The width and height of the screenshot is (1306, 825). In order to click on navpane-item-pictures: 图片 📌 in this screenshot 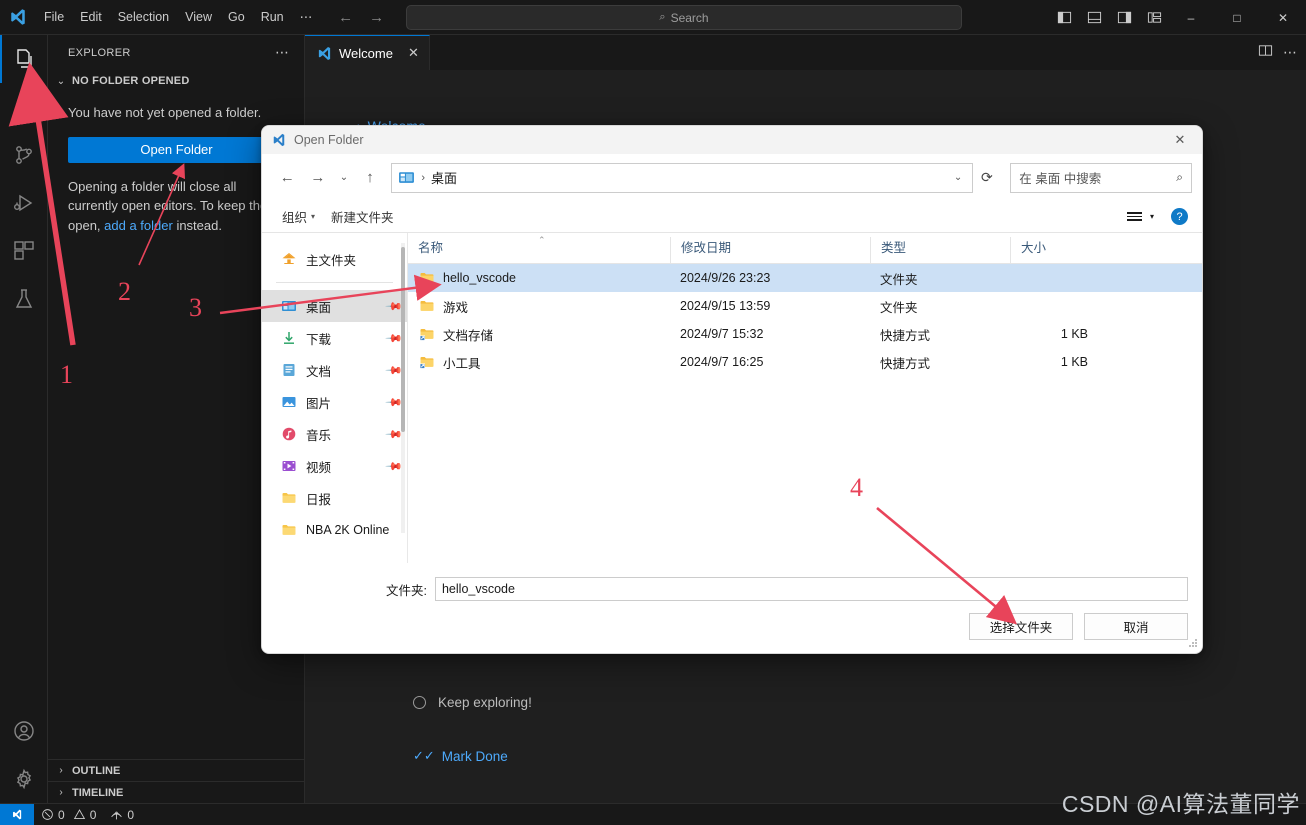, I will do `click(334, 402)`.